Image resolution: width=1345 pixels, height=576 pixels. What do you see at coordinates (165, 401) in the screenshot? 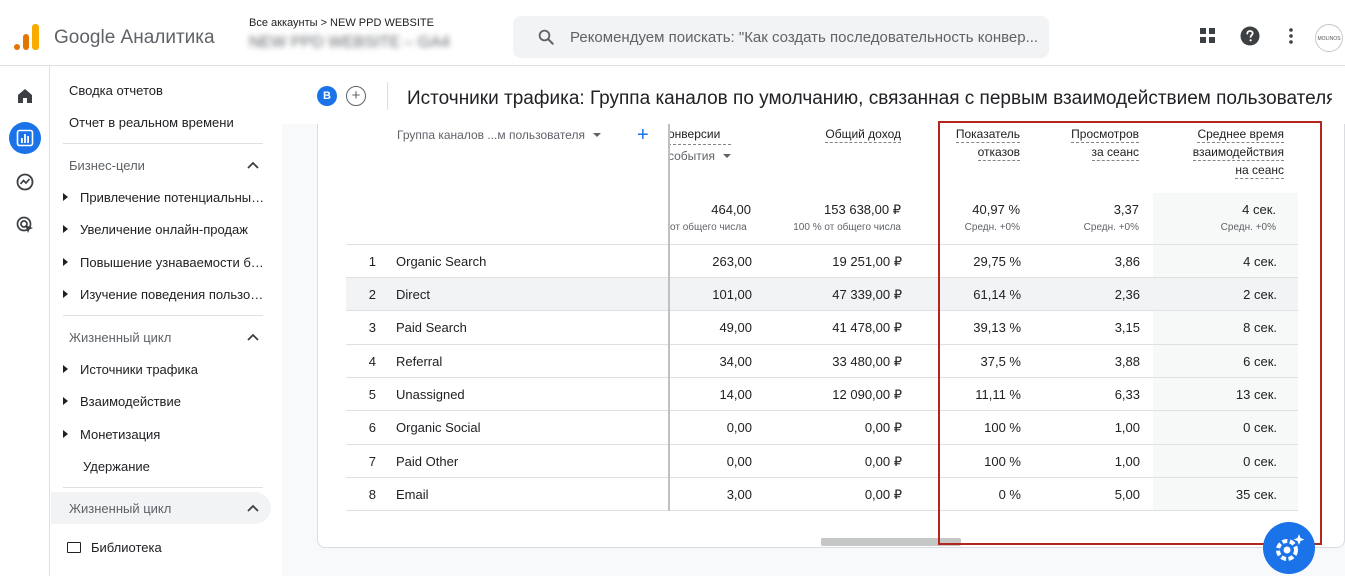
I see `nav-item-engagement: Взаимодействие` at bounding box center [165, 401].